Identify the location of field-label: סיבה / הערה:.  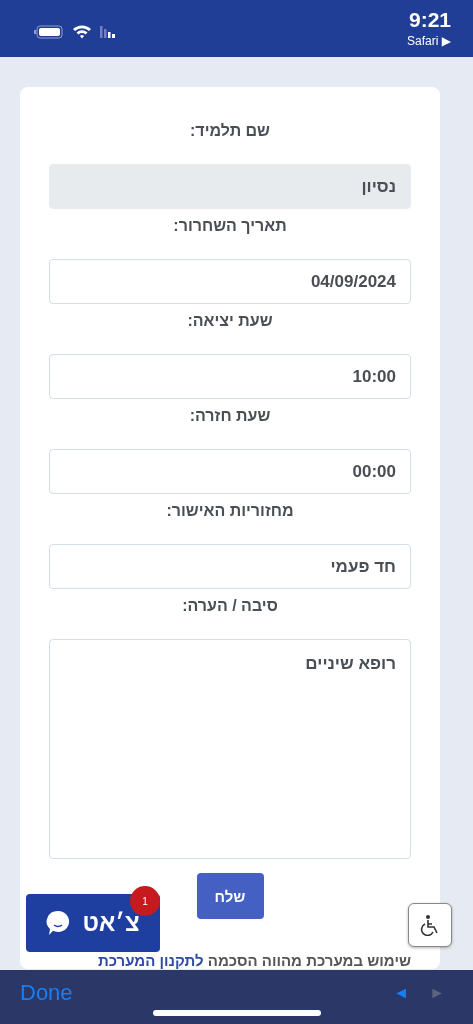
(230, 606).